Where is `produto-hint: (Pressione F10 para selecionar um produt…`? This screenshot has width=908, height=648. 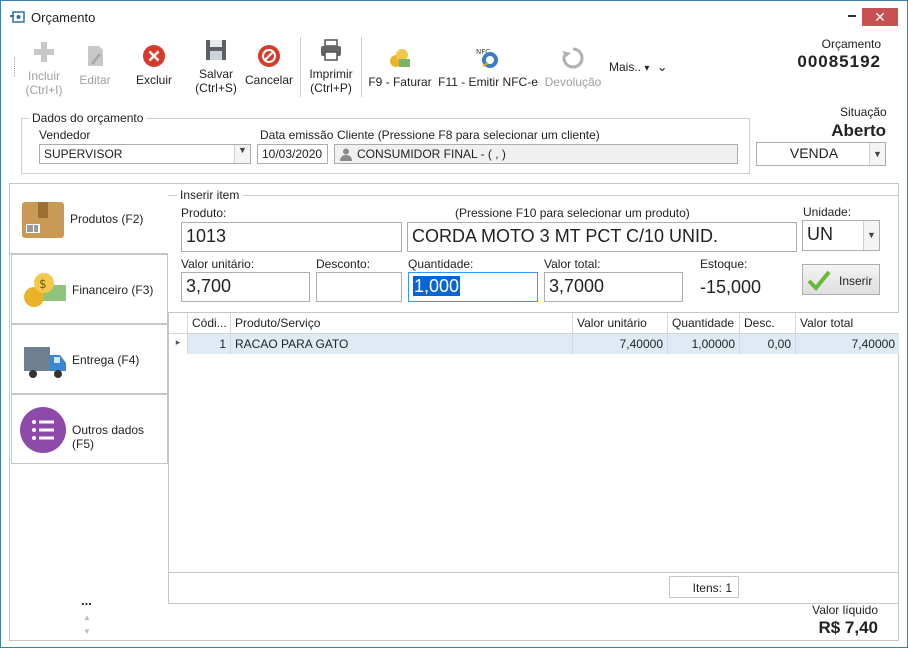 produto-hint: (Pressione F10 para selecionar um produt… is located at coordinates (572, 213).